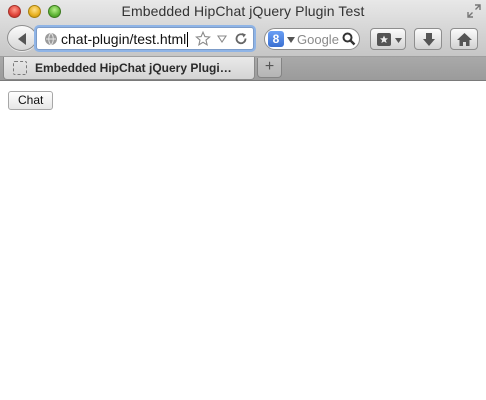 The image size is (486, 400). Describe the element at coordinates (31, 100) in the screenshot. I see `chat-button: Chat` at that location.